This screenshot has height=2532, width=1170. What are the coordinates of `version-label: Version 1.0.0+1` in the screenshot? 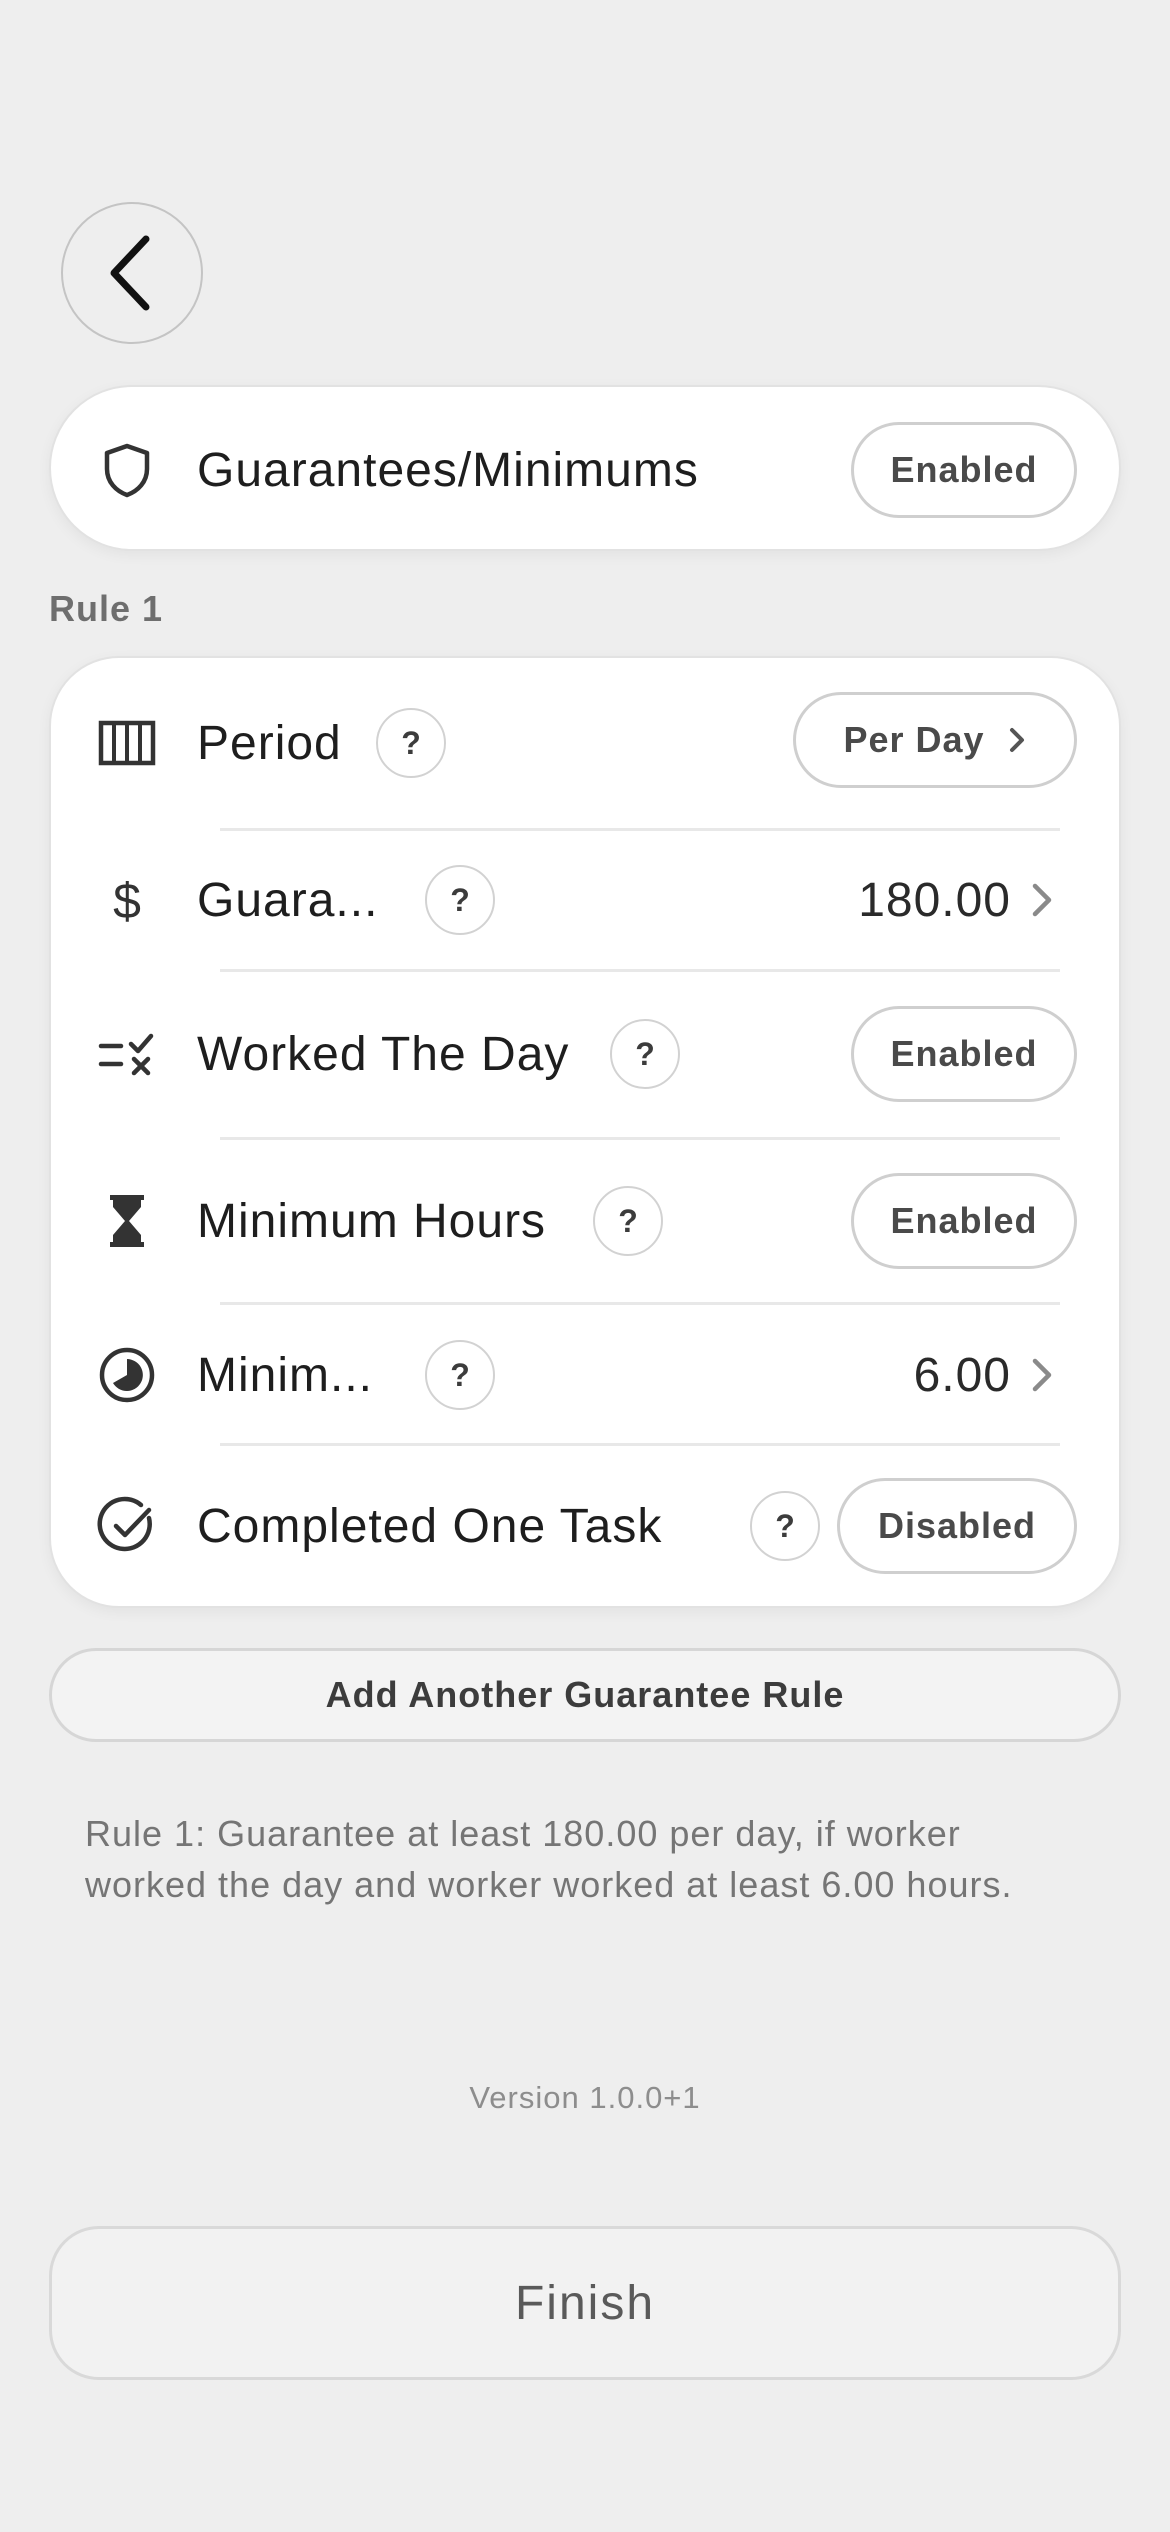 It's located at (585, 2097).